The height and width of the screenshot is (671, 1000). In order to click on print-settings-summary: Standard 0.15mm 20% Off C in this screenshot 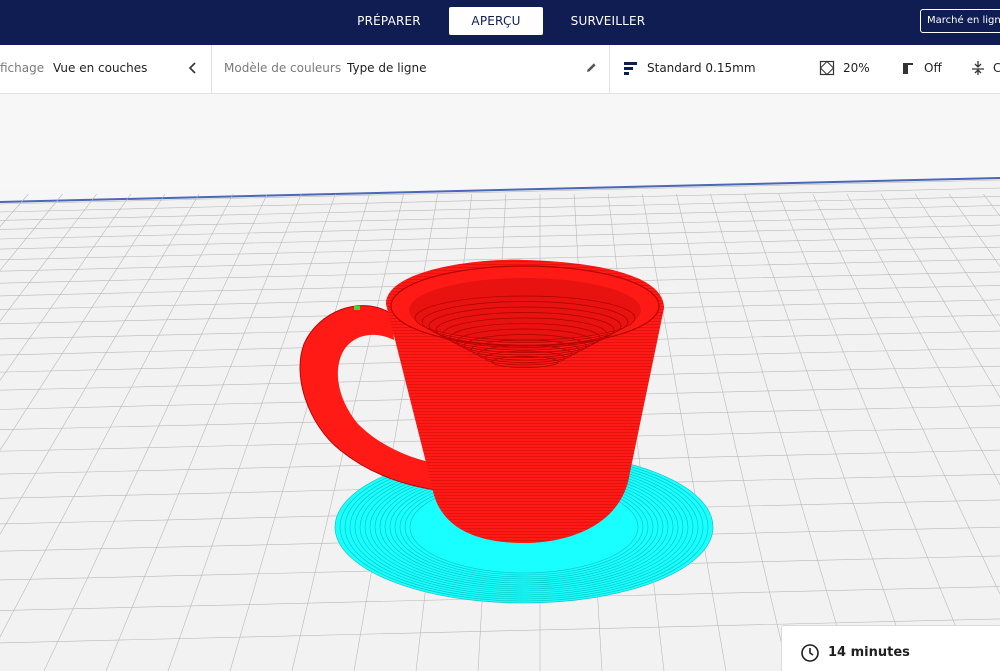, I will do `click(805, 69)`.